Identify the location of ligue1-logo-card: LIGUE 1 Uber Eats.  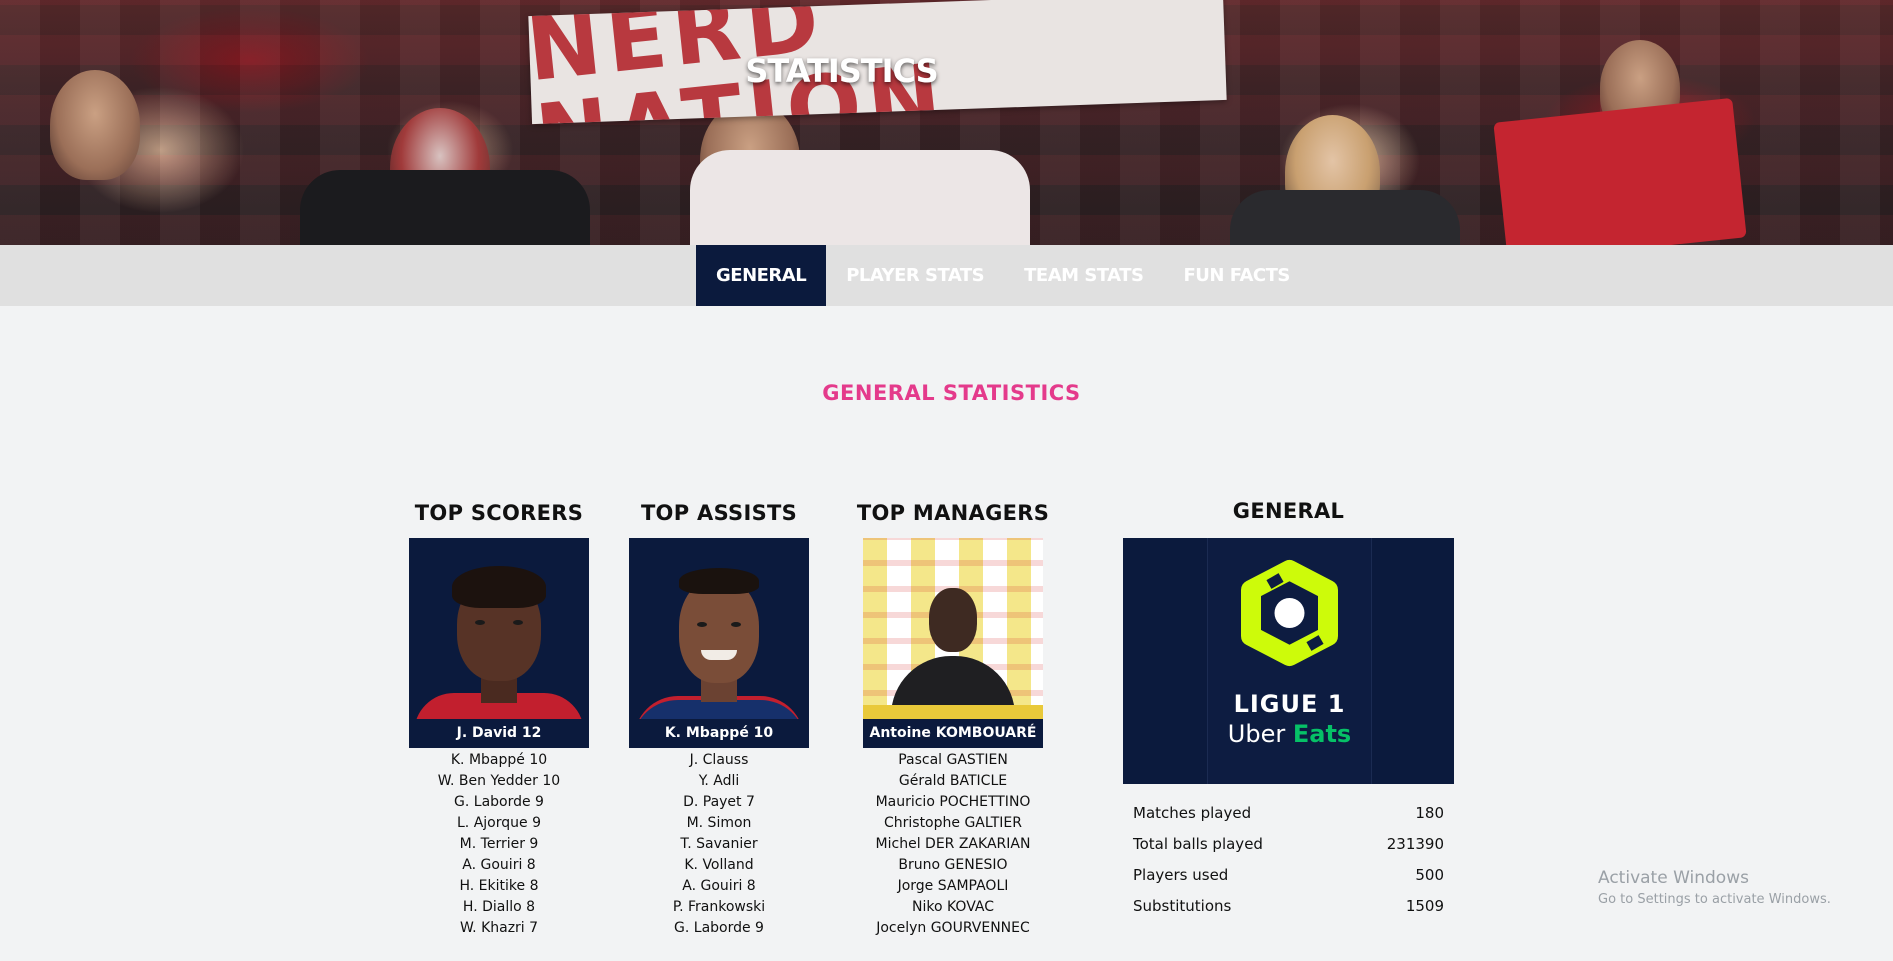
(1288, 661).